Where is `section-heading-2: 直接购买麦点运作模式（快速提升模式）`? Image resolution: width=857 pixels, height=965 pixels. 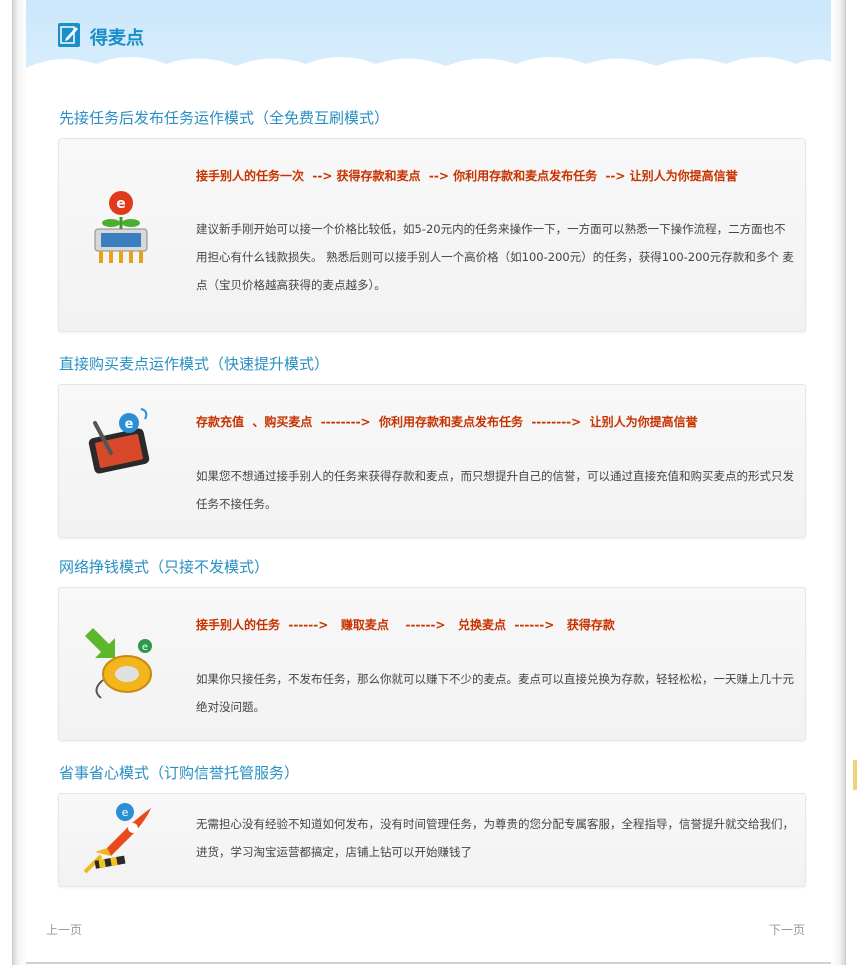
section-heading-2: 直接购买麦点运作模式（快速提升模式） is located at coordinates (194, 364).